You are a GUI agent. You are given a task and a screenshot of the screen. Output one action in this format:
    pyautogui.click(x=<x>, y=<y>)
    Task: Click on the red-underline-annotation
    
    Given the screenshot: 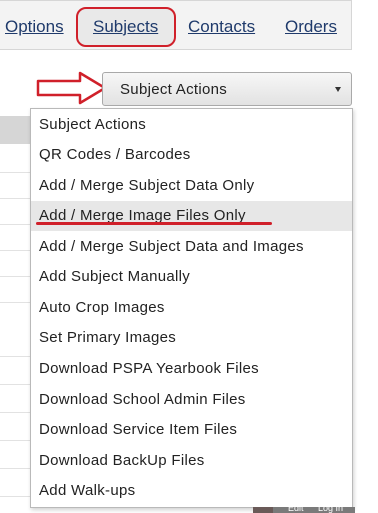 What is the action you would take?
    pyautogui.click(x=154, y=223)
    